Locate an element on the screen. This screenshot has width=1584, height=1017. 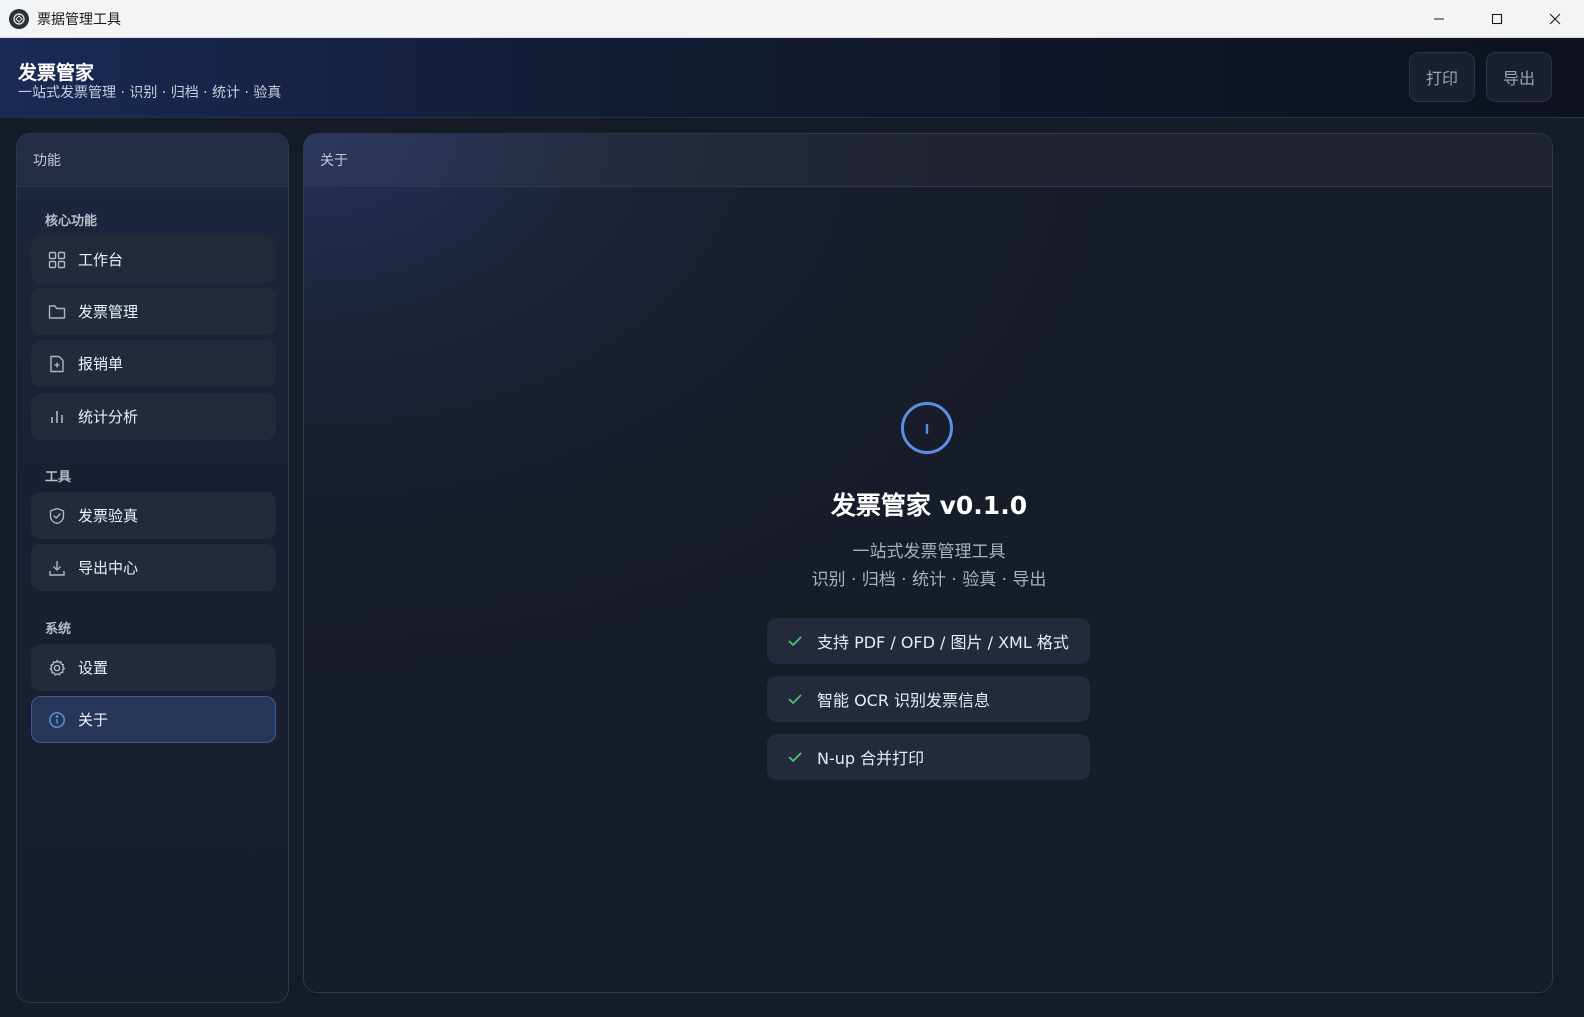
export-button: 导出 is located at coordinates (1519, 77).